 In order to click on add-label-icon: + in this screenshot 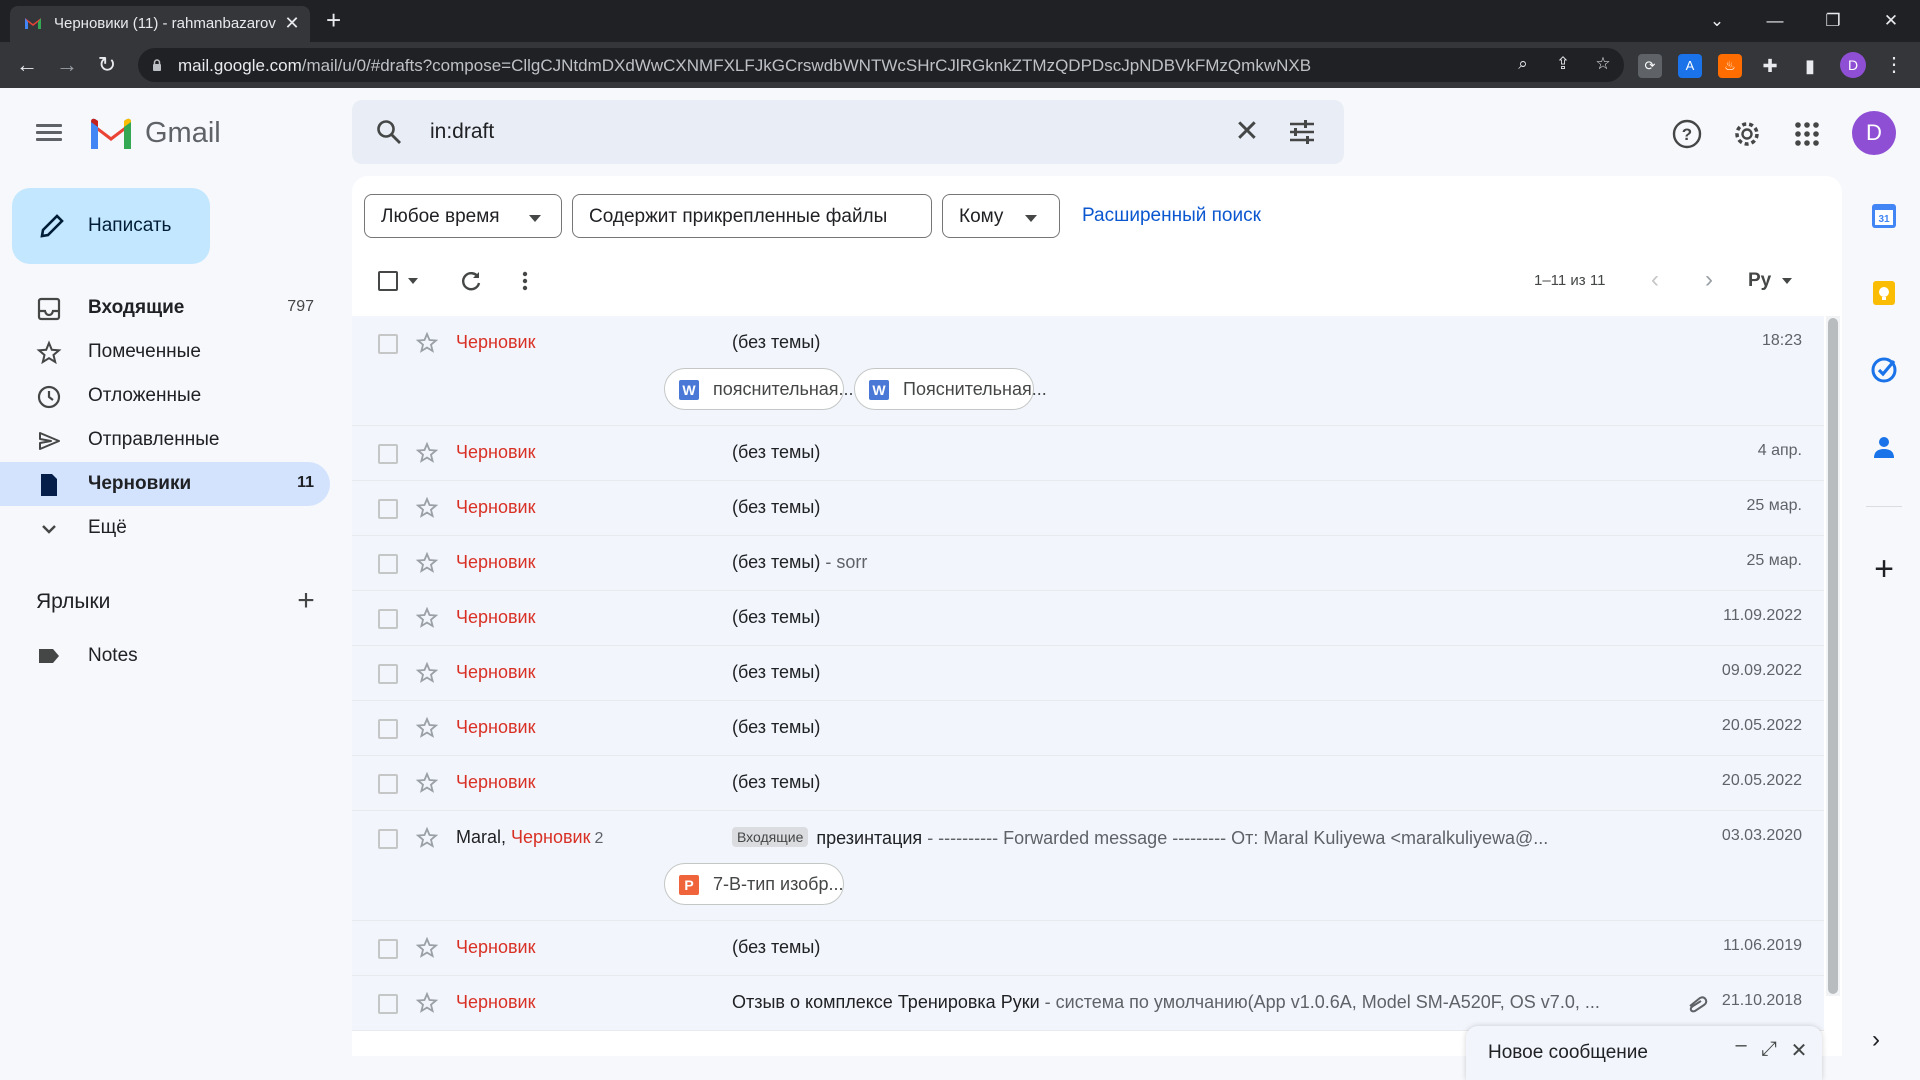, I will do `click(306, 601)`.